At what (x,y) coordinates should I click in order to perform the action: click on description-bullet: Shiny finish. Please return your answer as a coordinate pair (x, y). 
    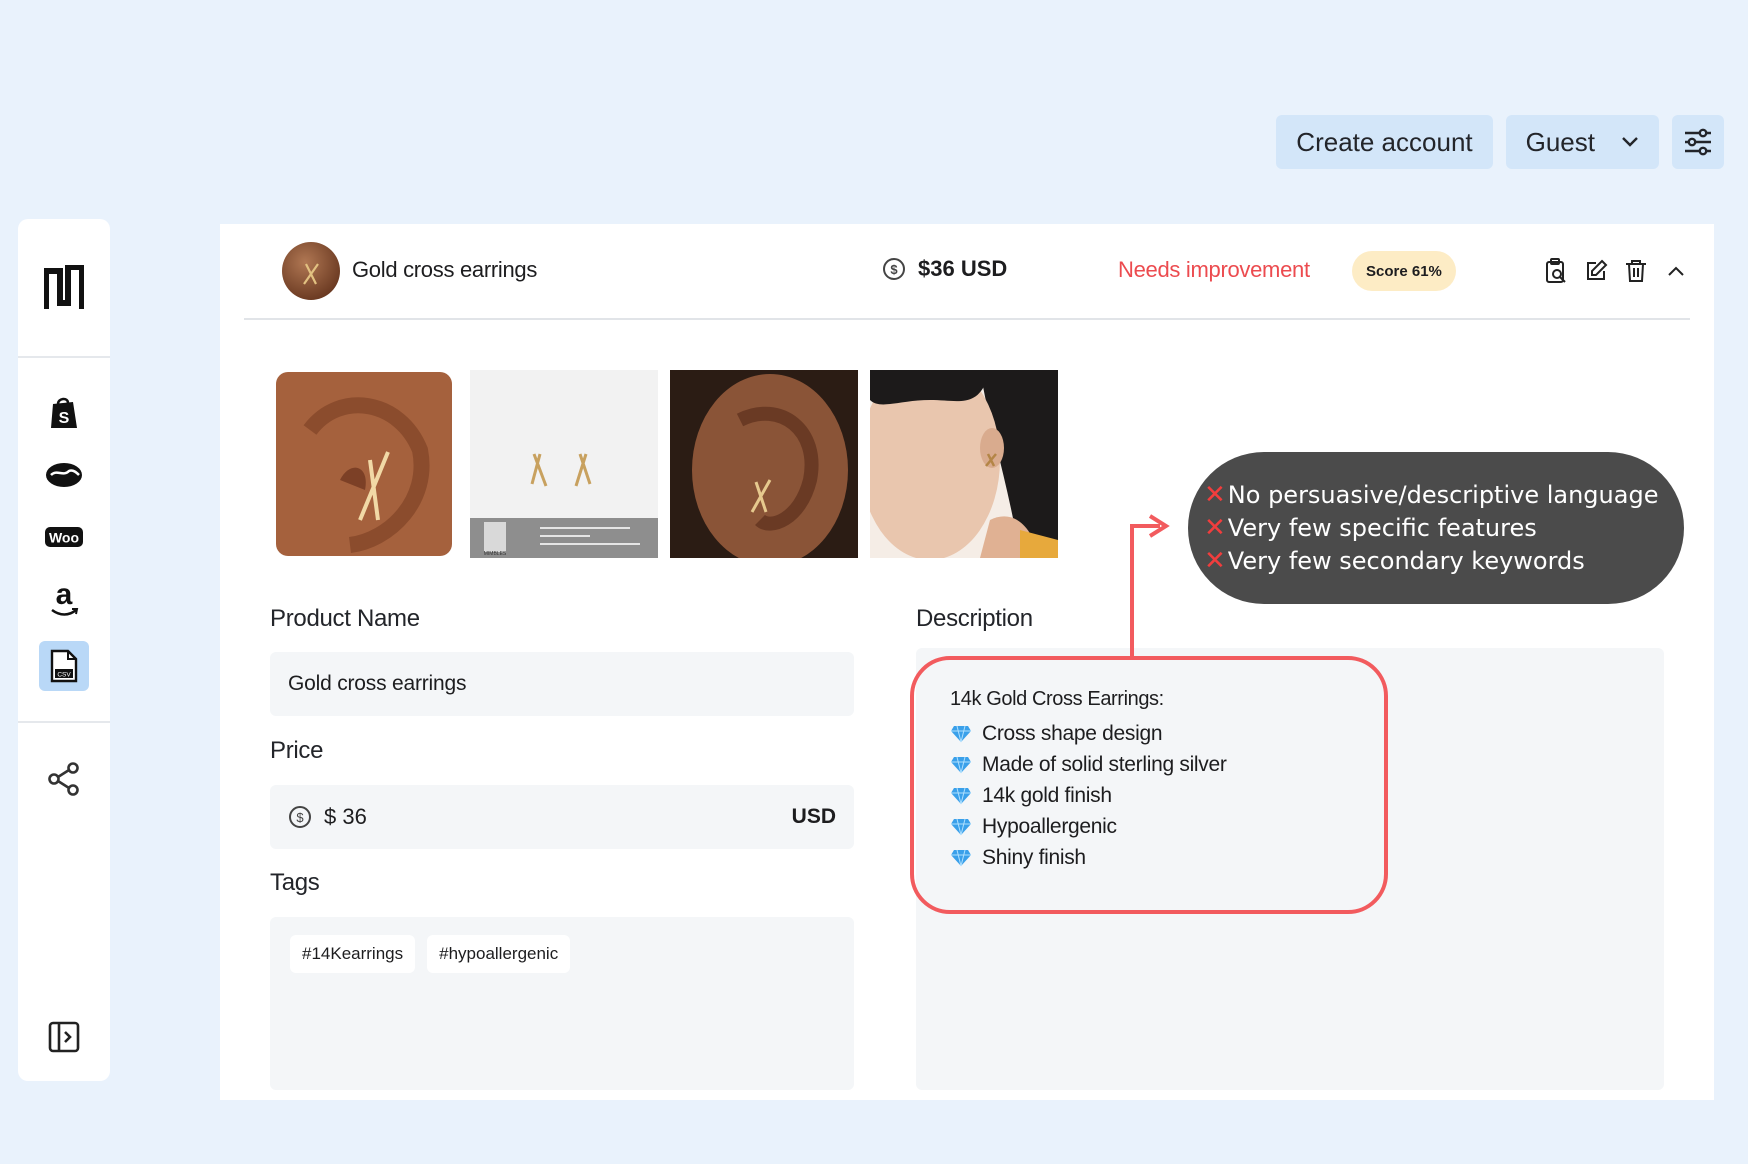
    Looking at the image, I should click on (1149, 857).